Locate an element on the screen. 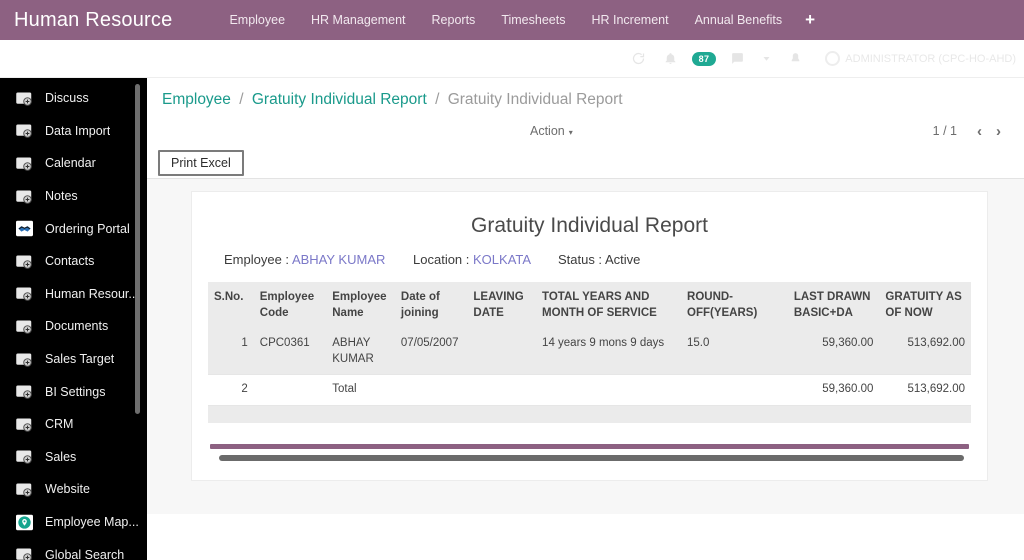 The width and height of the screenshot is (1024, 560). sidebar-item-contacts: Contacts is located at coordinates (73, 261).